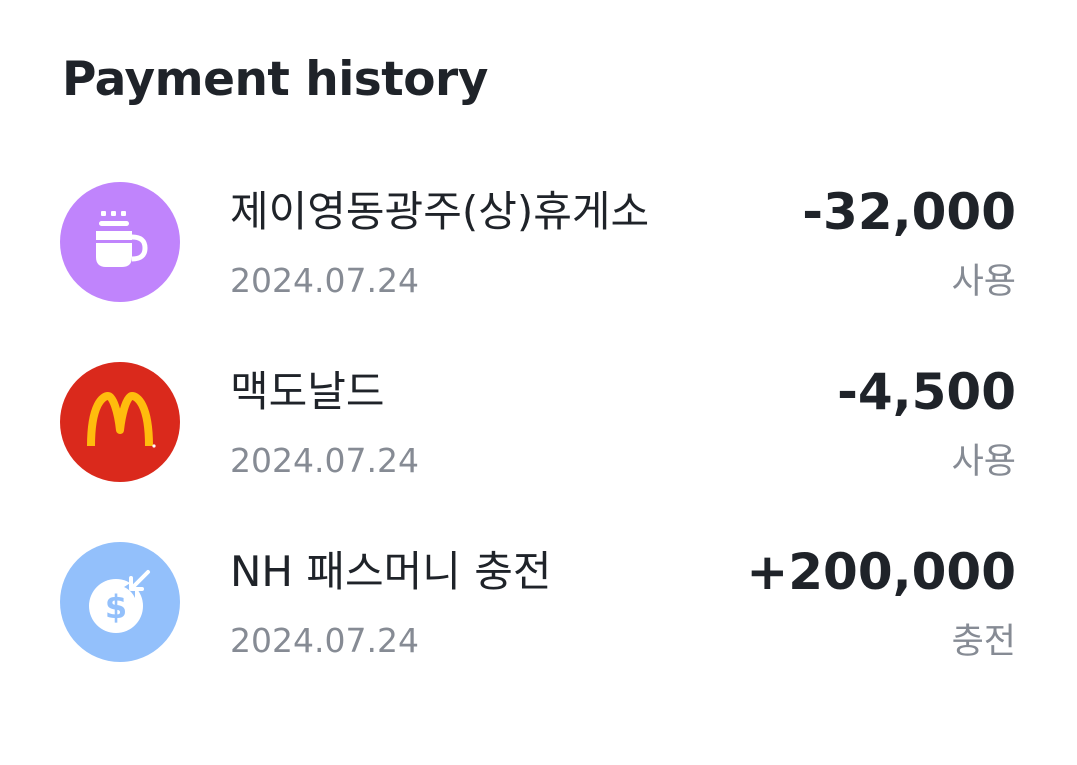  Describe the element at coordinates (538, 242) in the screenshot. I see `transaction-row: 제이영동광주(상)휴게소 2024.07.24 -32,000 사용` at that location.